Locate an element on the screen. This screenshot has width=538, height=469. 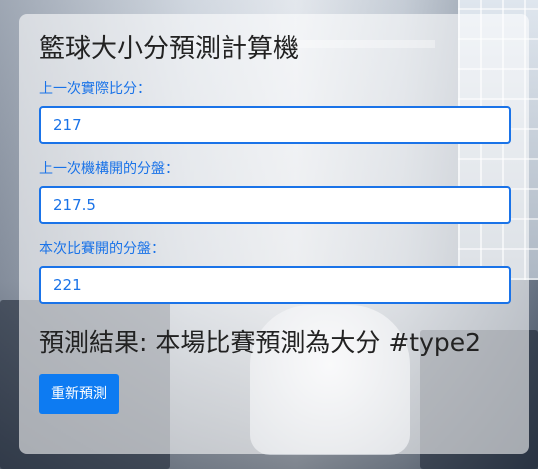
last-actual-score-label: 上一次實際比分： is located at coordinates (95, 89).